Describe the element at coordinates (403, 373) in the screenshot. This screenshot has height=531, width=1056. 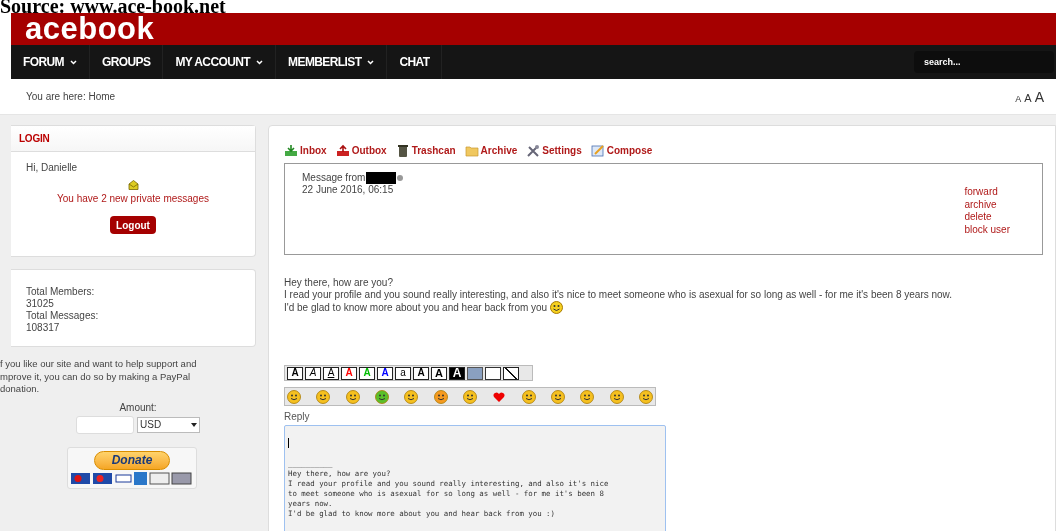
I see `format-button: a` at that location.